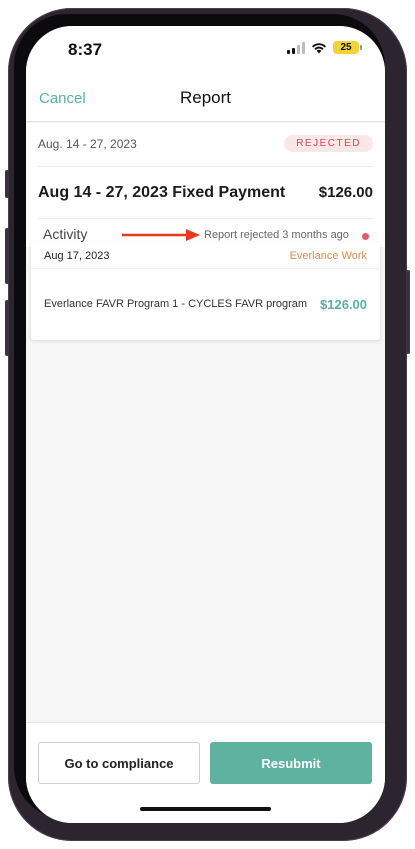 Image resolution: width=415 pixels, height=849 pixels. I want to click on silent-switch, so click(7, 184).